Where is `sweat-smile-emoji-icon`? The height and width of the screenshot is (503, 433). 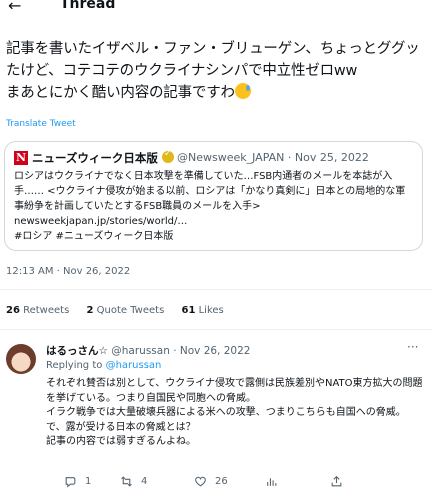 sweat-smile-emoji-icon is located at coordinates (242, 91).